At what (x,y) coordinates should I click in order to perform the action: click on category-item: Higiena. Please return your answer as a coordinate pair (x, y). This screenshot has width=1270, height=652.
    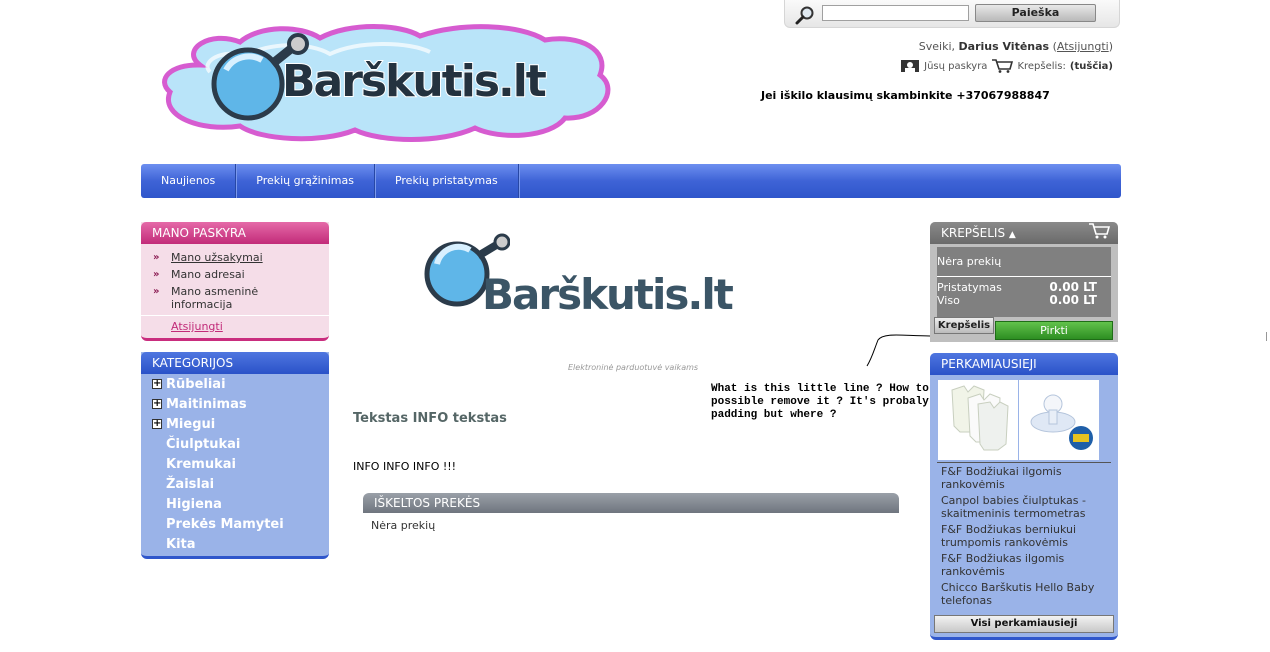
    Looking at the image, I should click on (235, 504).